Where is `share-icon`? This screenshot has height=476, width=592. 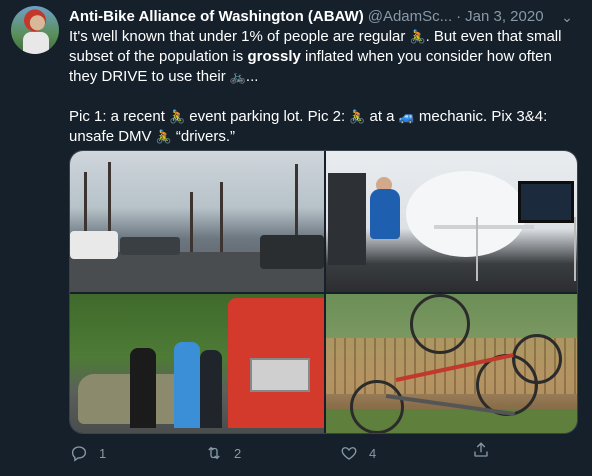 share-icon is located at coordinates (481, 452).